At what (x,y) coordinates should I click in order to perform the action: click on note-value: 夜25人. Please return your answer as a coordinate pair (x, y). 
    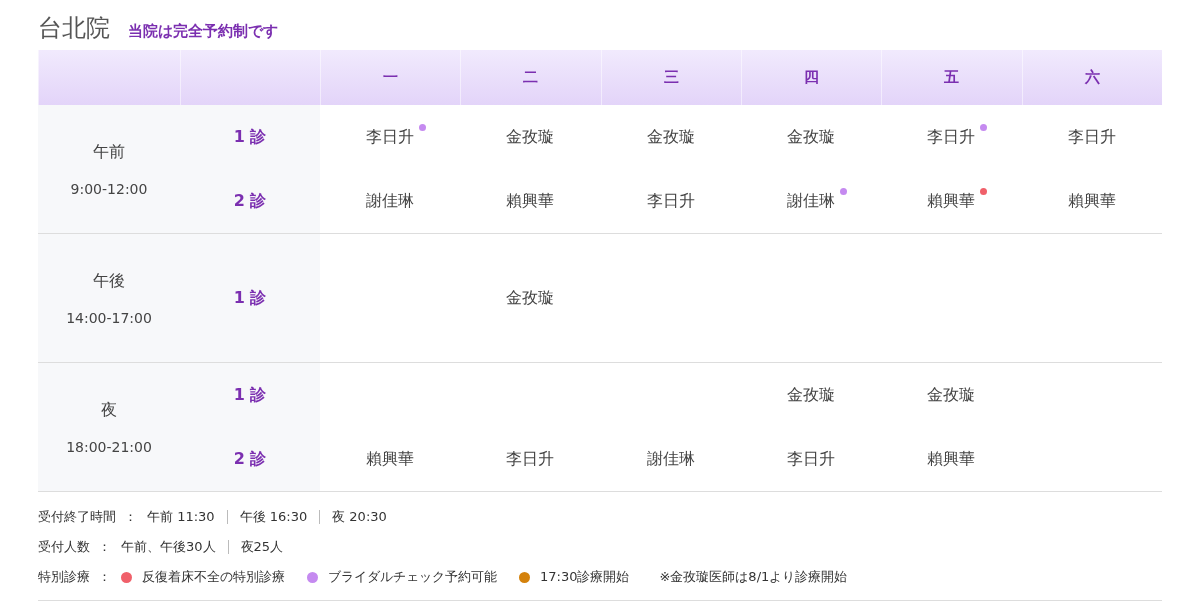
    Looking at the image, I should click on (261, 547).